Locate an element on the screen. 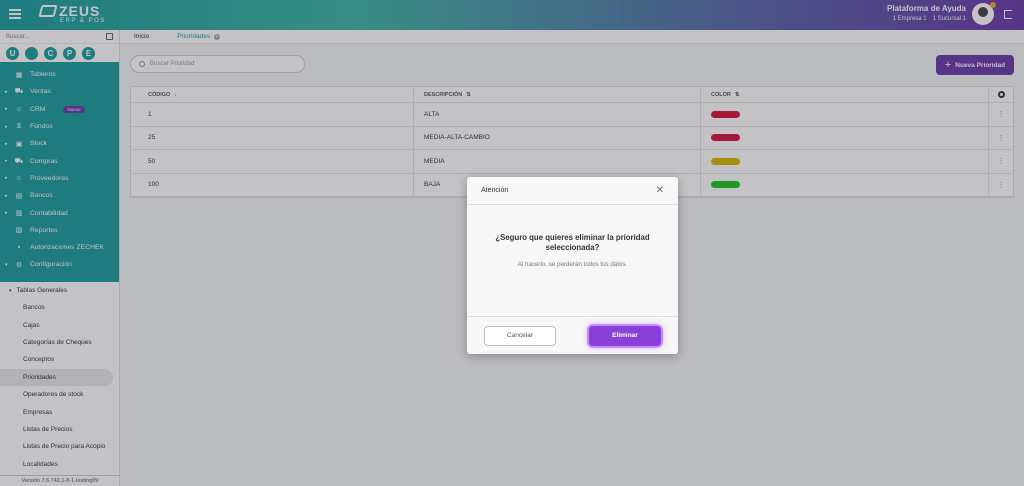 This screenshot has width=1024, height=486. dialog-title: Atención is located at coordinates (495, 190).